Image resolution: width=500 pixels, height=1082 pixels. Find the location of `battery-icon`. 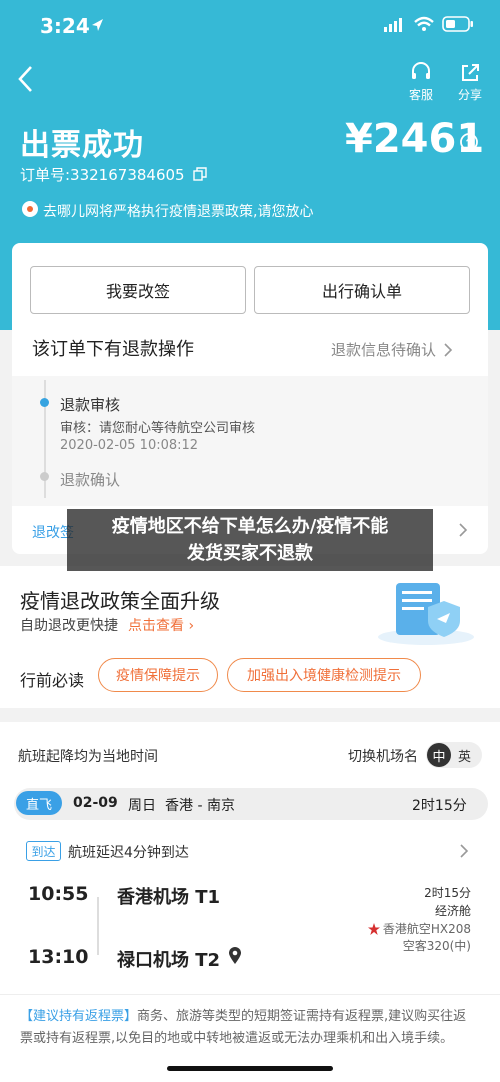

battery-icon is located at coordinates (457, 24).